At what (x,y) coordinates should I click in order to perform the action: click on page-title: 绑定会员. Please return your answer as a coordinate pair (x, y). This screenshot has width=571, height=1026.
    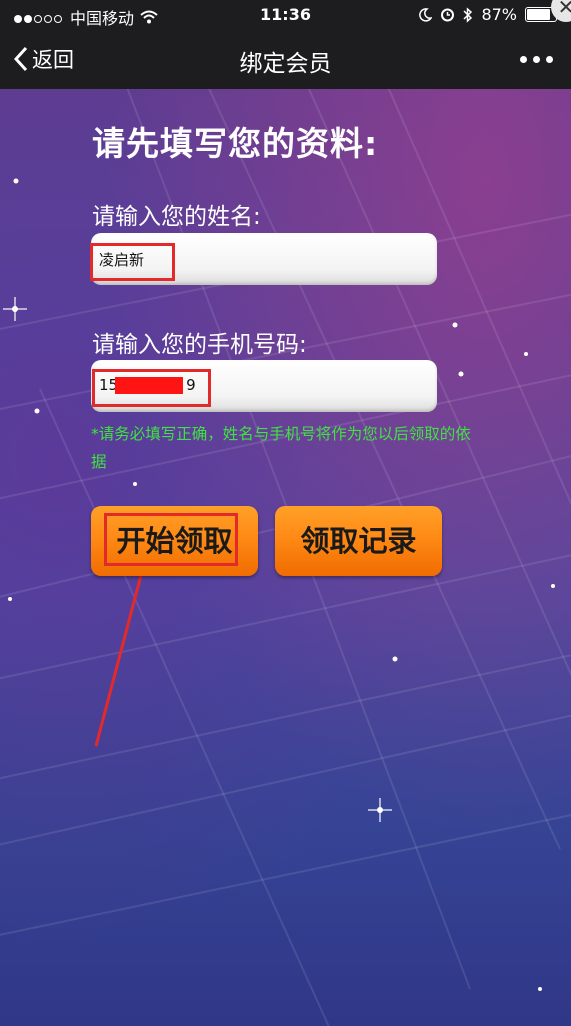
    Looking at the image, I should click on (285, 64).